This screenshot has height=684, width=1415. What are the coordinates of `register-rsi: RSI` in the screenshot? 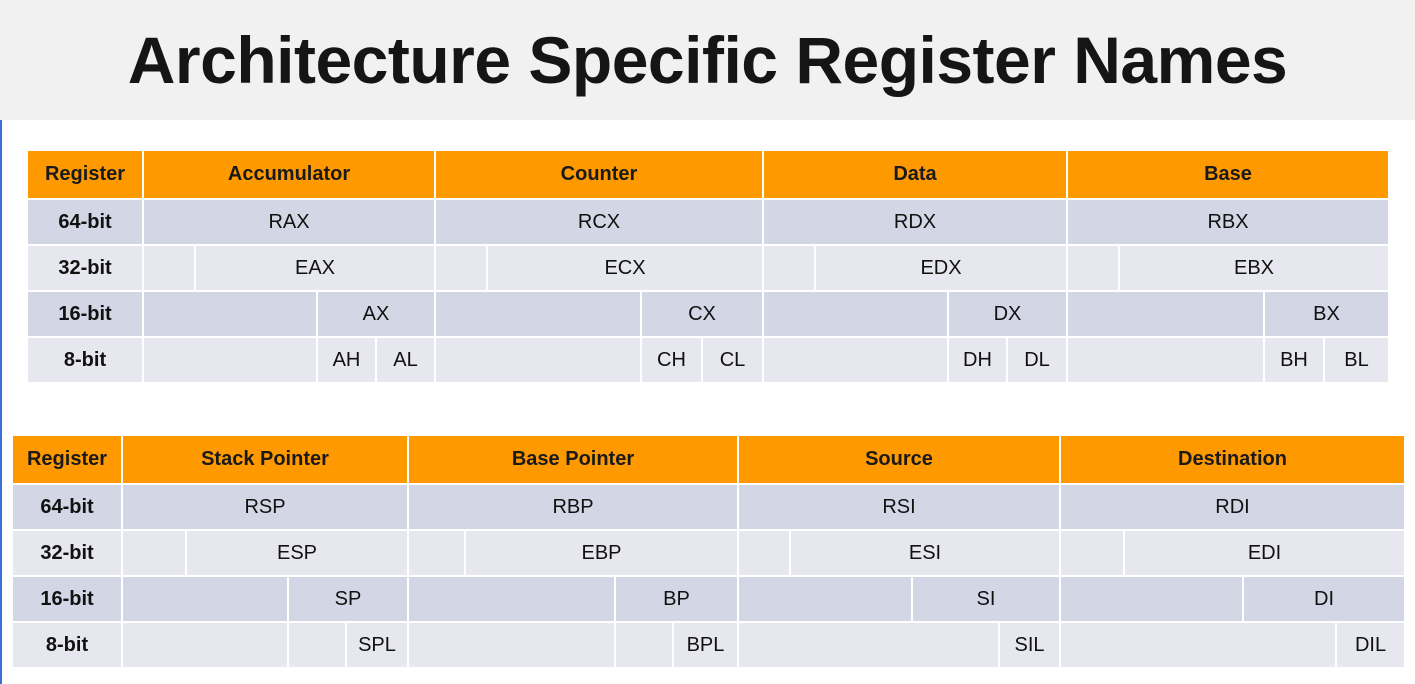 It's located at (899, 507).